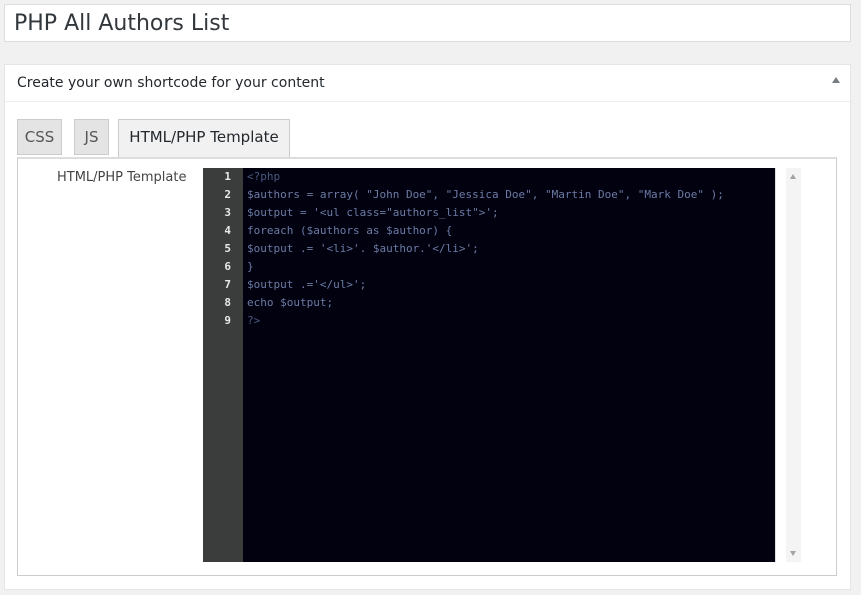 The image size is (861, 595). I want to click on code-line: echo $output;, so click(290, 303).